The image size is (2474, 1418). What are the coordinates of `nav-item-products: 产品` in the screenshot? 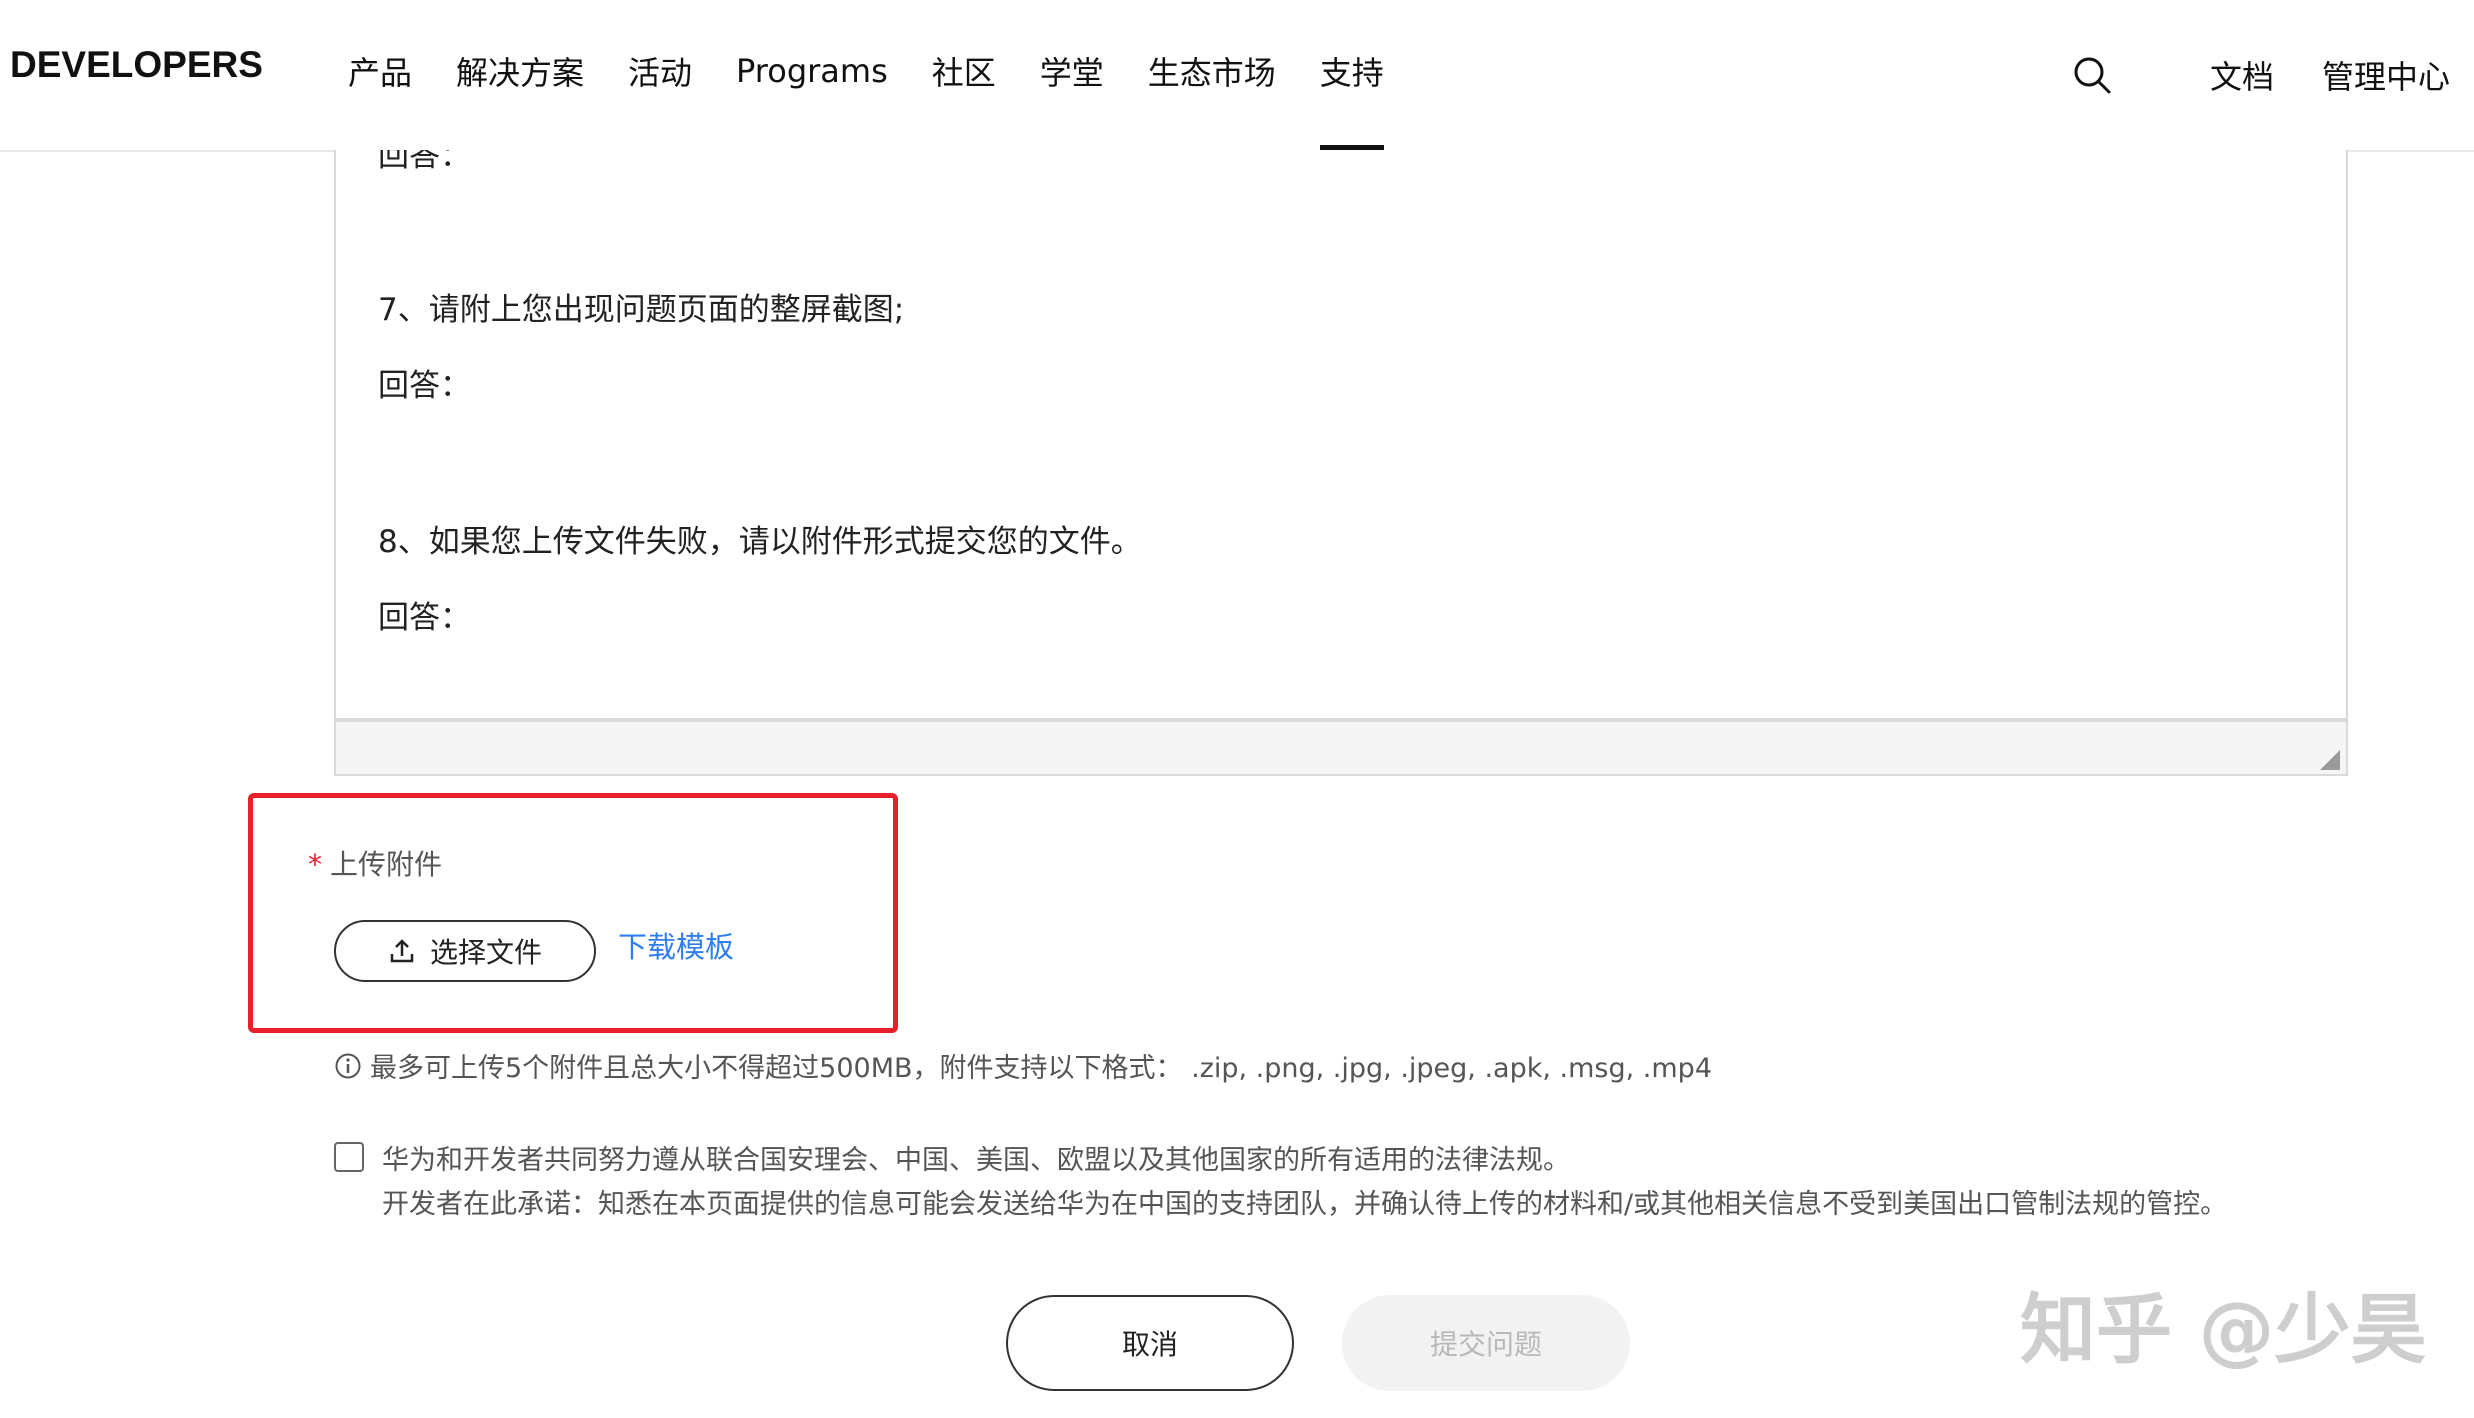 It's located at (380, 75).